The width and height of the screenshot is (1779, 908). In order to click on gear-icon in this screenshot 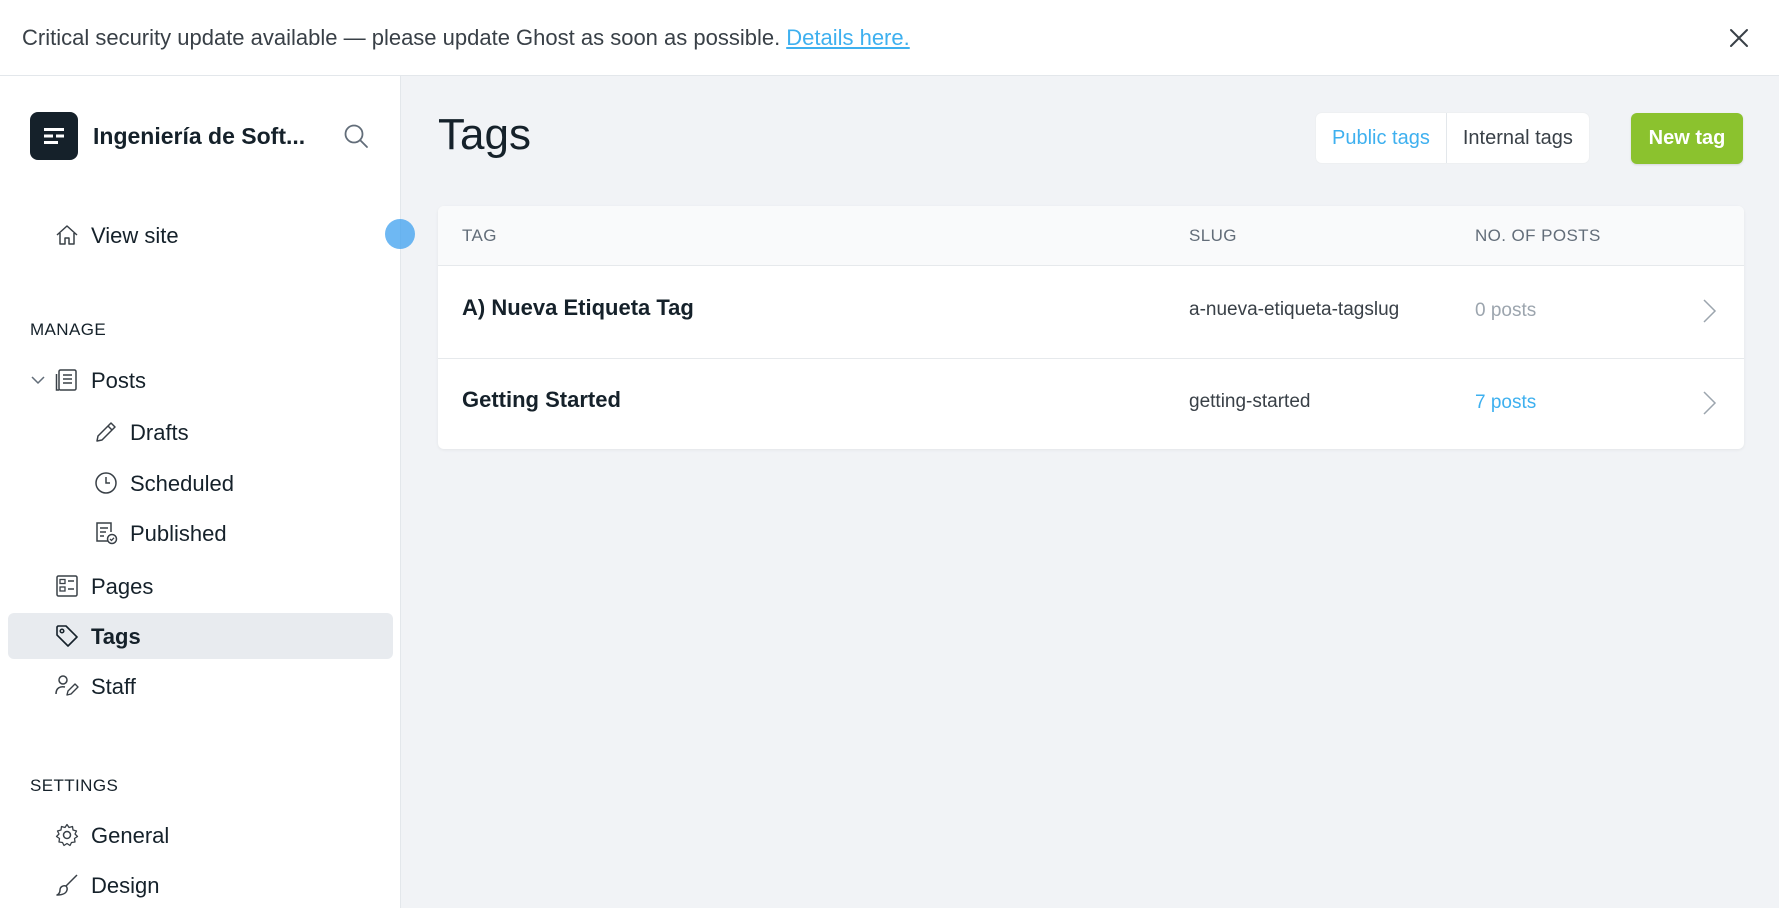, I will do `click(67, 835)`.